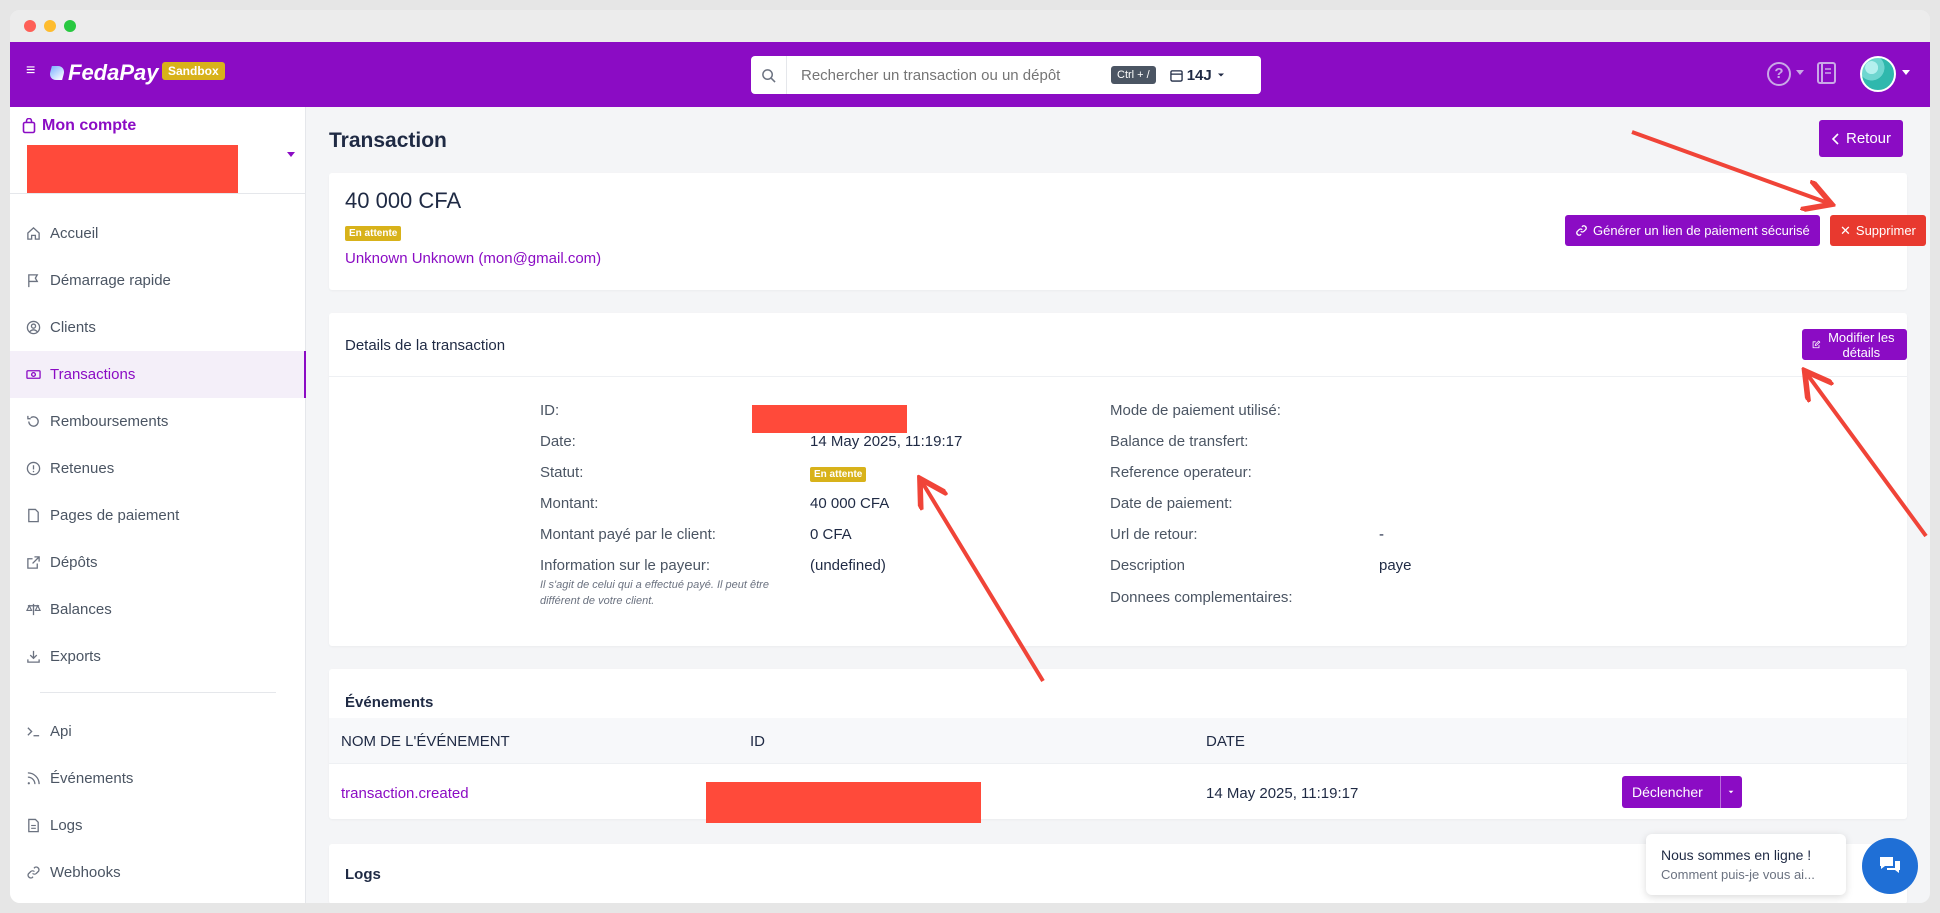 Image resolution: width=1940 pixels, height=913 pixels. I want to click on status-badge-detail: En attente, so click(838, 474).